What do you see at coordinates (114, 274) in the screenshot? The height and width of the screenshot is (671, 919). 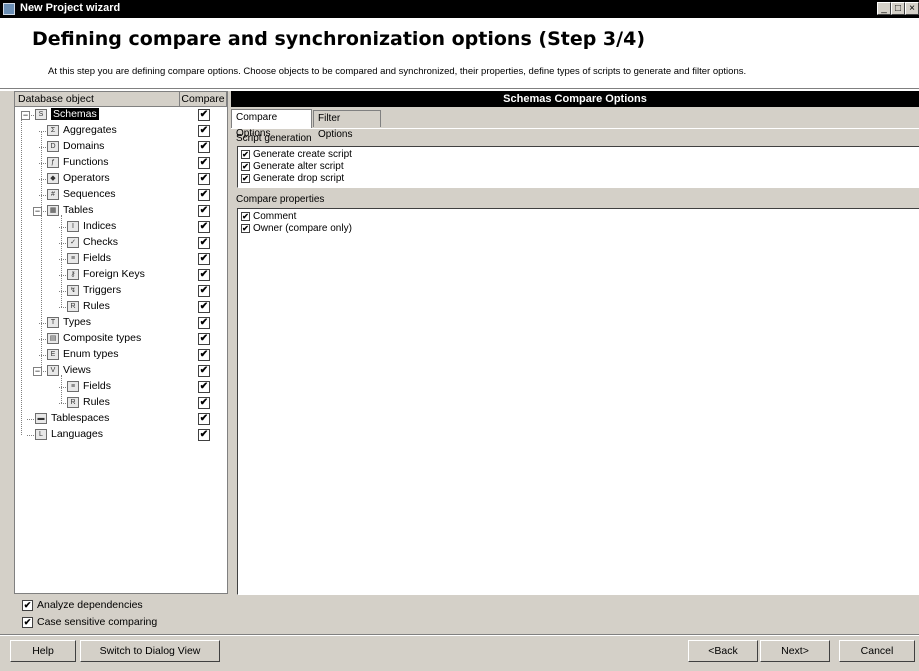 I see `tree-item-label: Foreign Keys` at bounding box center [114, 274].